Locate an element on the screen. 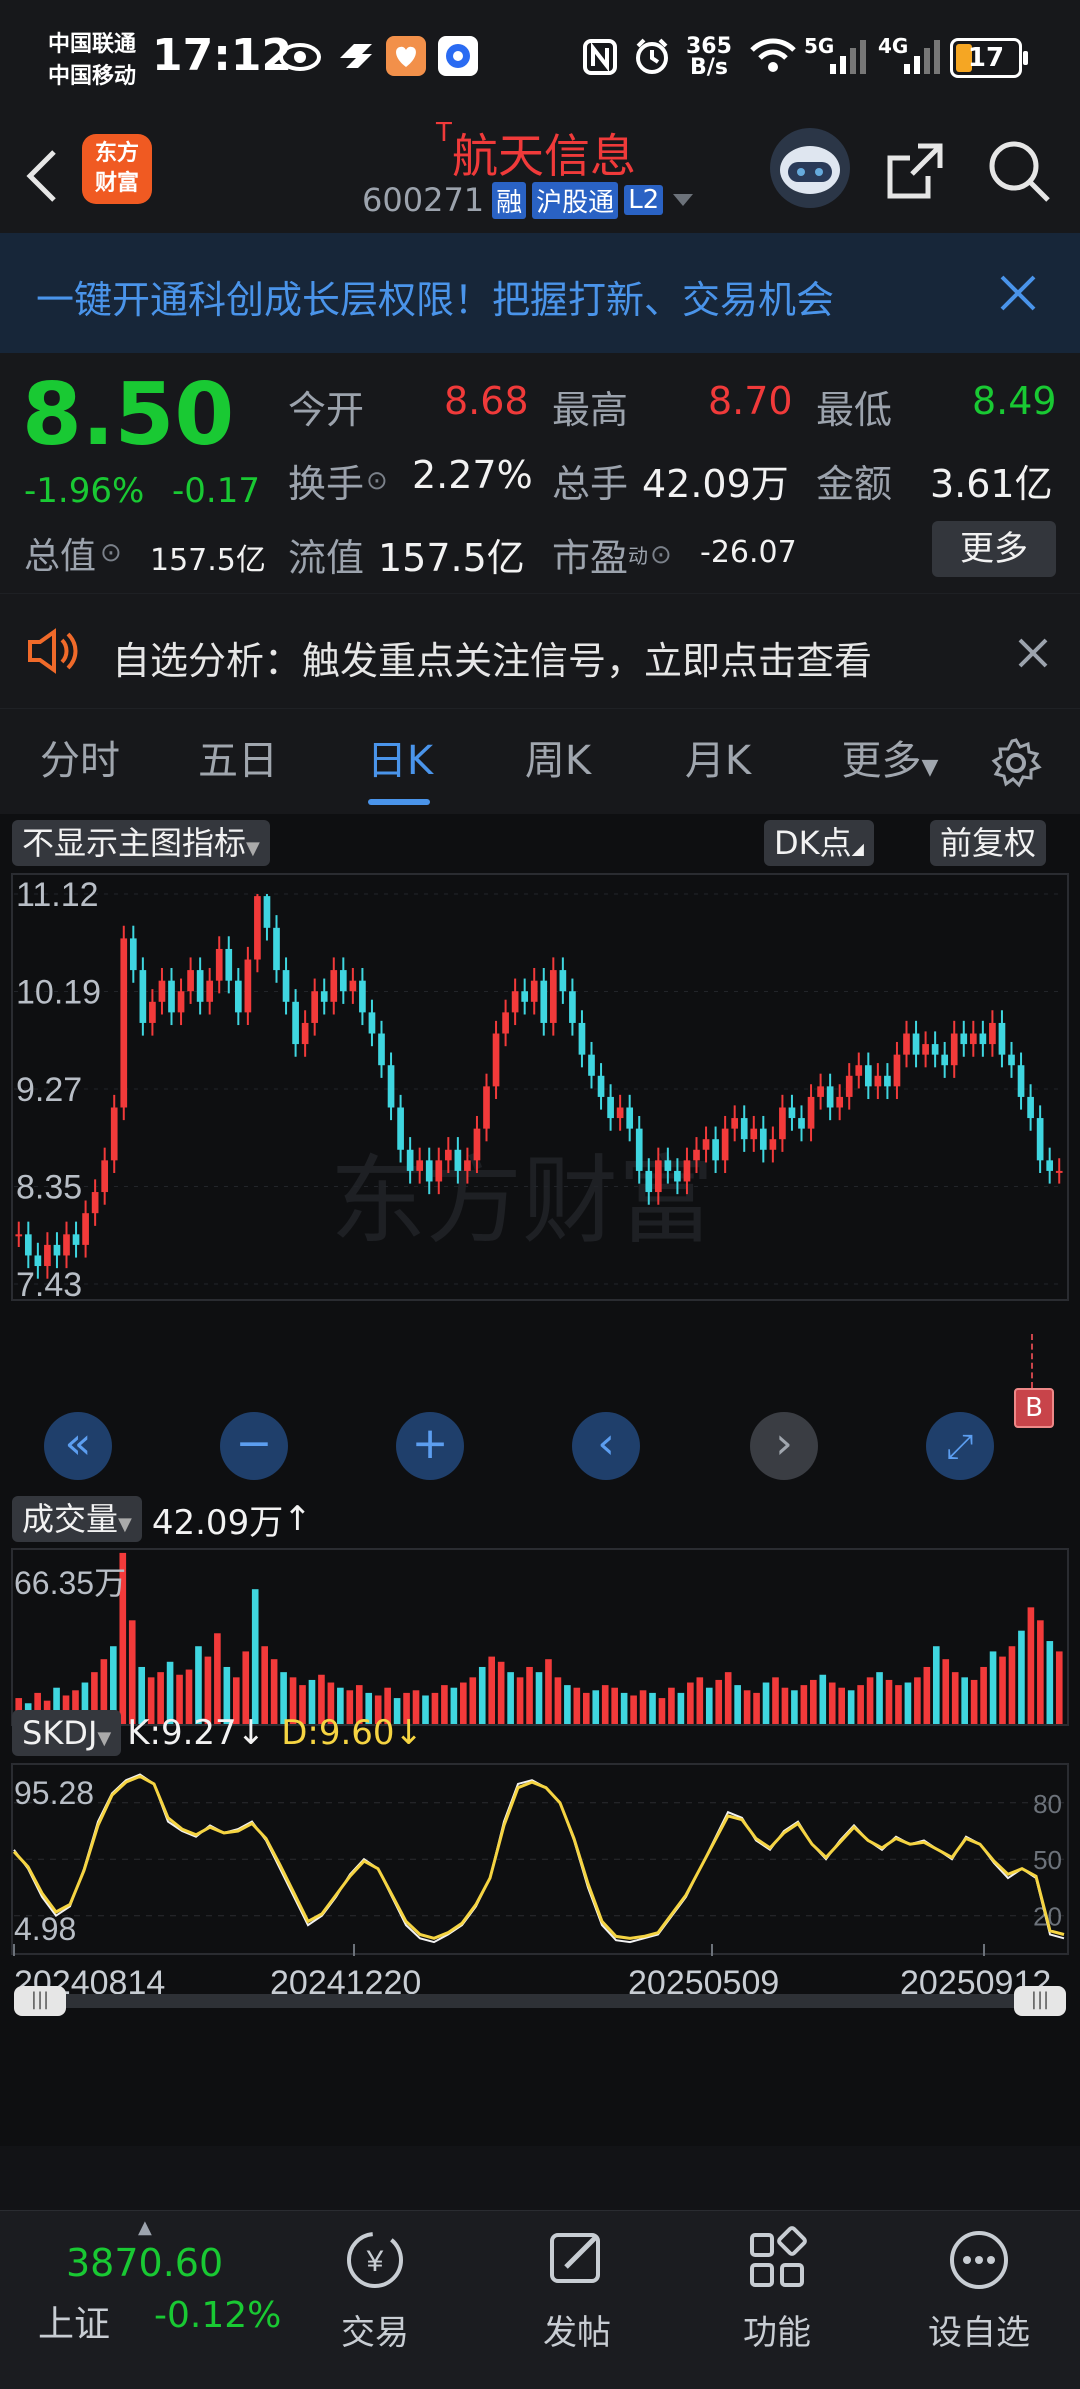 The image size is (1080, 2389). analysis-alert: 自选分析：触发重点关注信号，立即点击查看 is located at coordinates (540, 651).